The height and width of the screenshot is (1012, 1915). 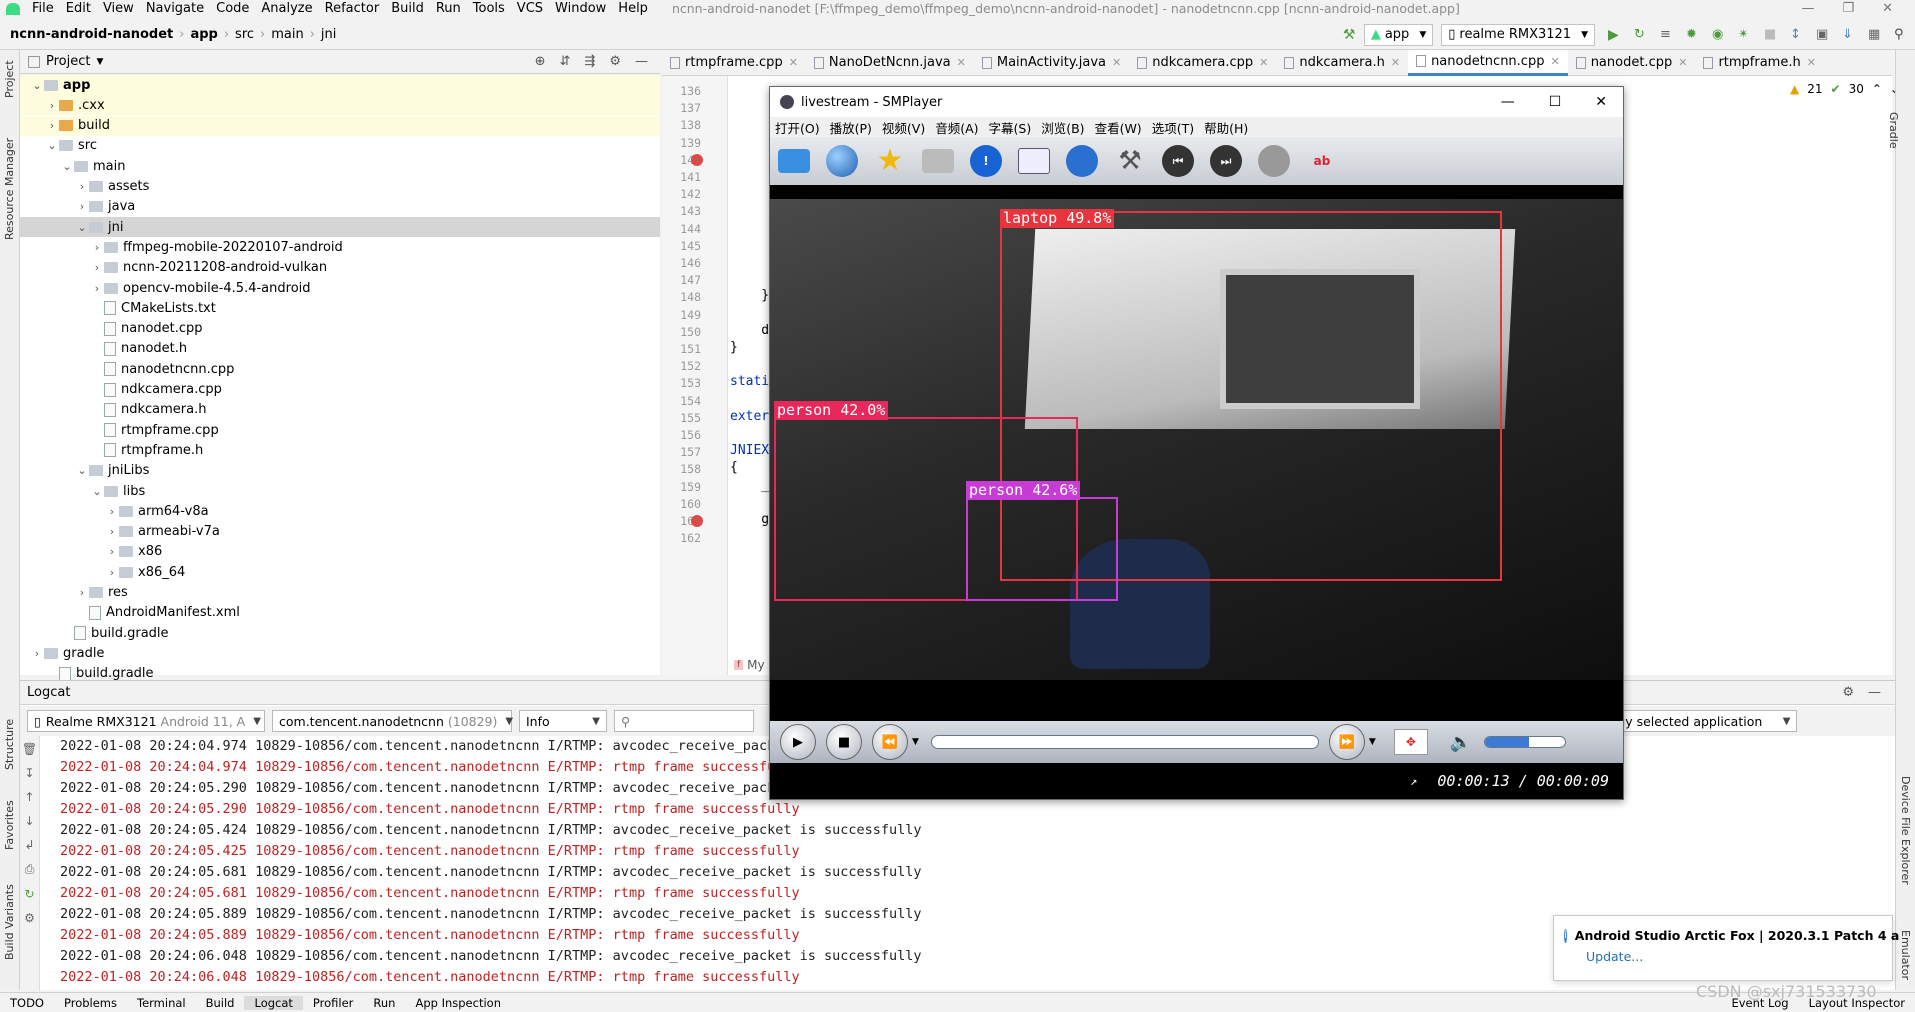 I want to click on tree-item-nanodet-h: nanodet.h, so click(x=340, y=349).